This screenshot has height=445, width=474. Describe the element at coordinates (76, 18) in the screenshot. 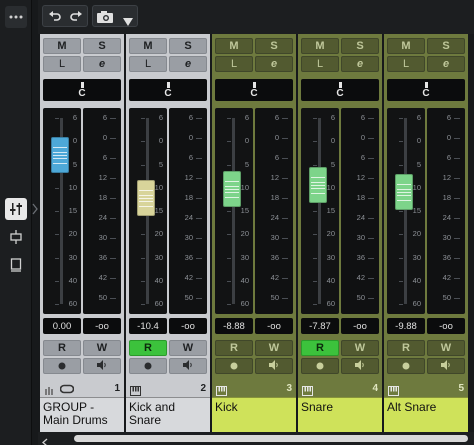

I see `redo-icon` at that location.